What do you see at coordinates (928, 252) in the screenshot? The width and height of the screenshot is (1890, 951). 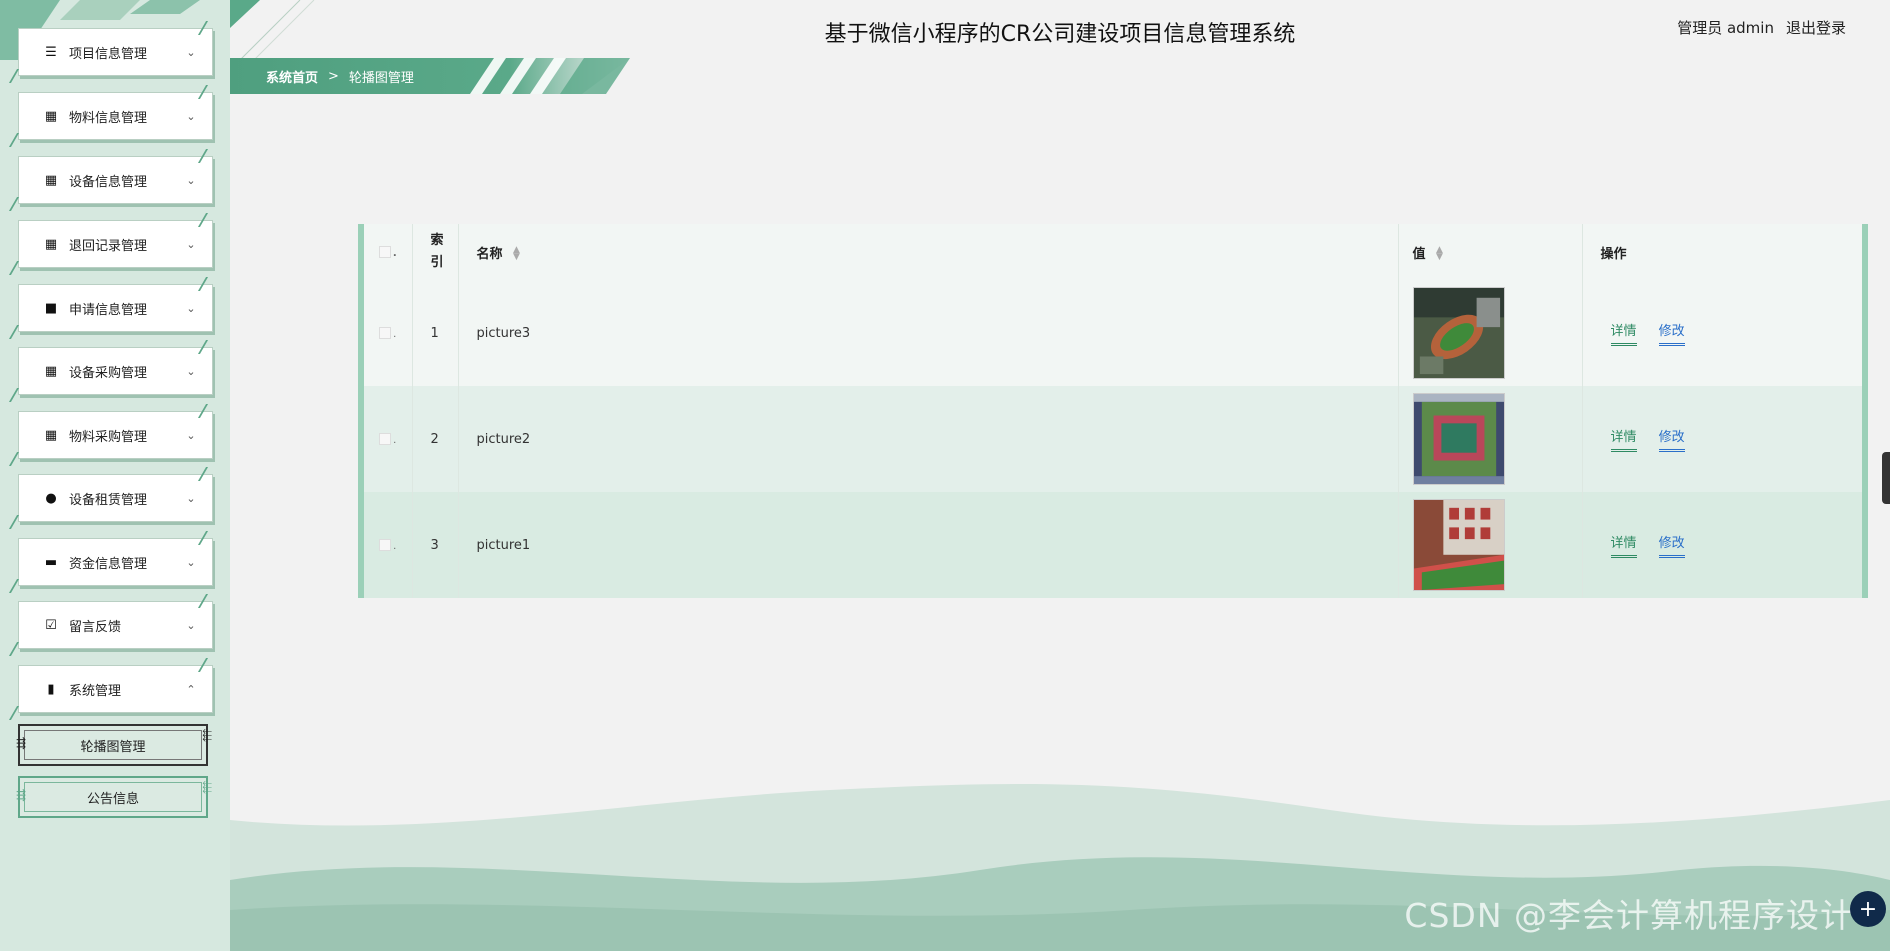 I see `column-header-name: 名称 ▲ ▼` at bounding box center [928, 252].